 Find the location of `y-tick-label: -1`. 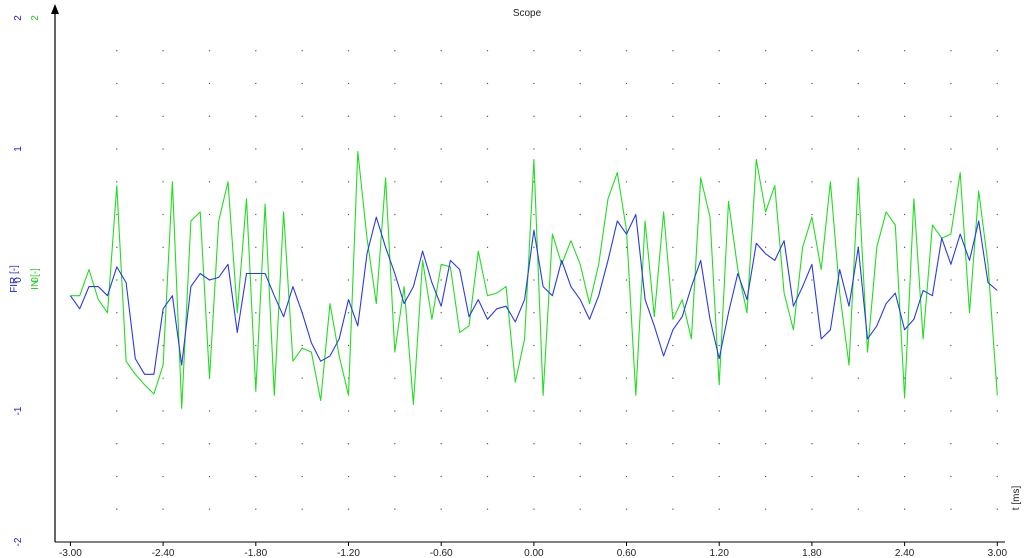

y-tick-label: -1 is located at coordinates (18, 410).